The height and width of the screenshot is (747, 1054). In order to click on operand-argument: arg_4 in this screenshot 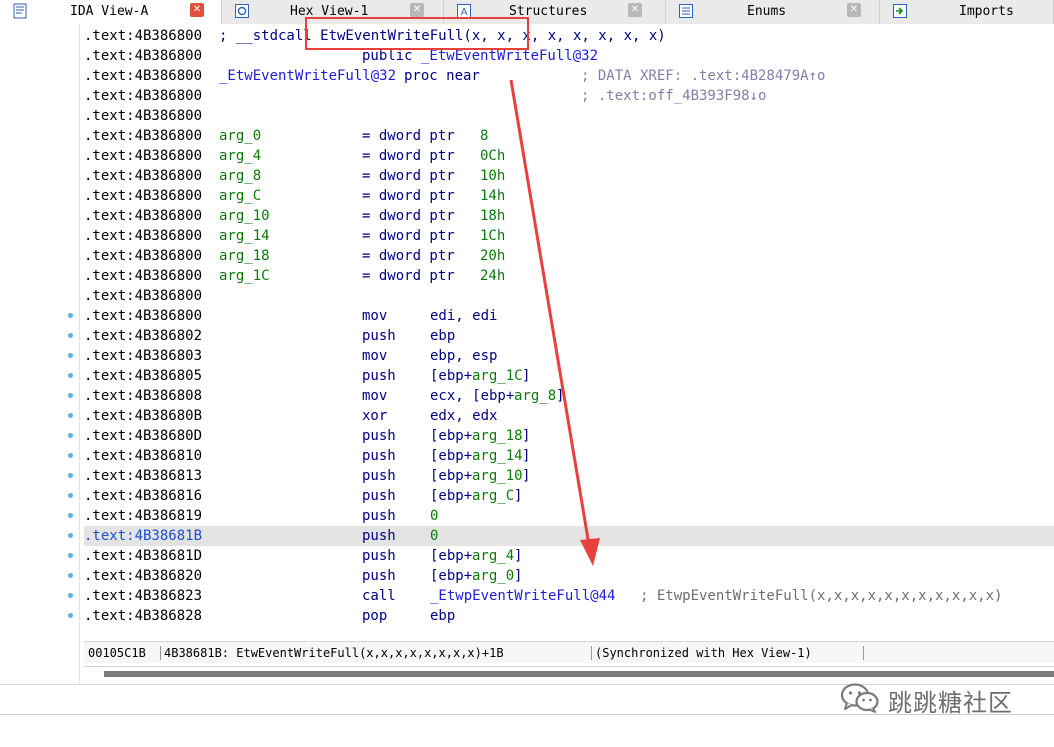, I will do `click(493, 556)`.